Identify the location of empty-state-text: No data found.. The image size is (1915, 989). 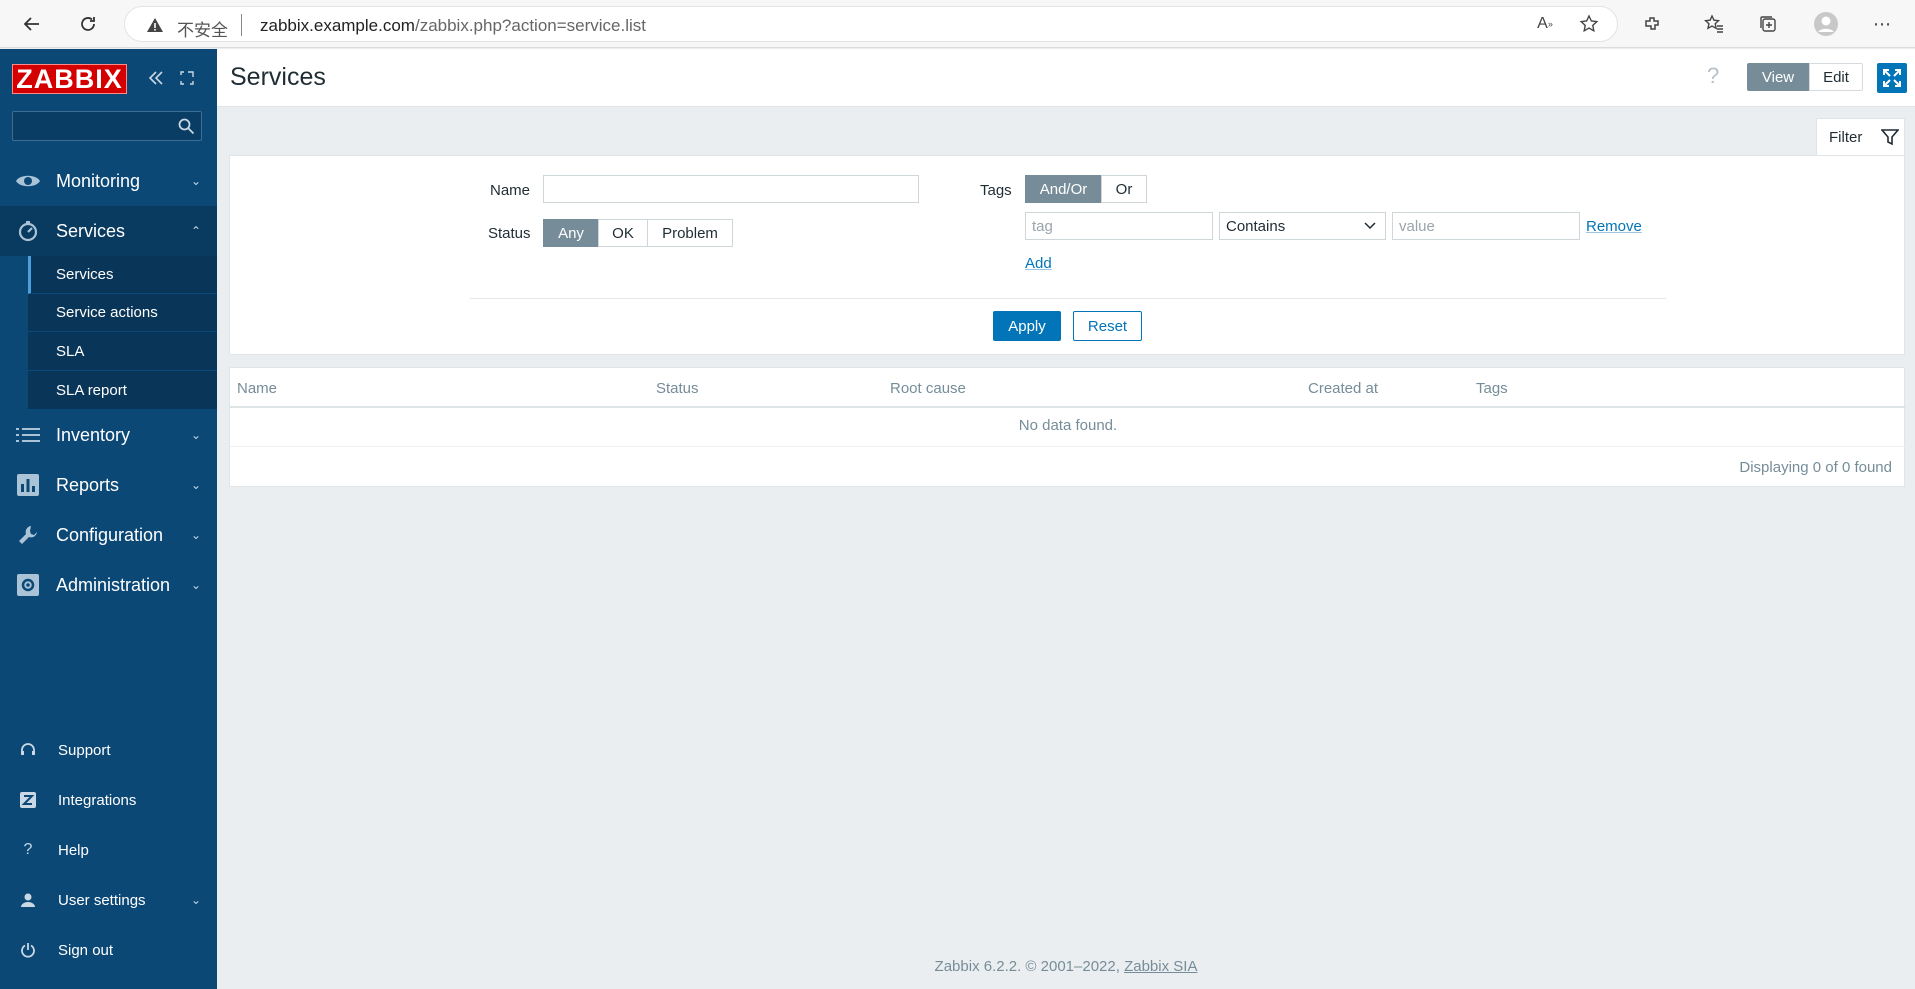
(1068, 425).